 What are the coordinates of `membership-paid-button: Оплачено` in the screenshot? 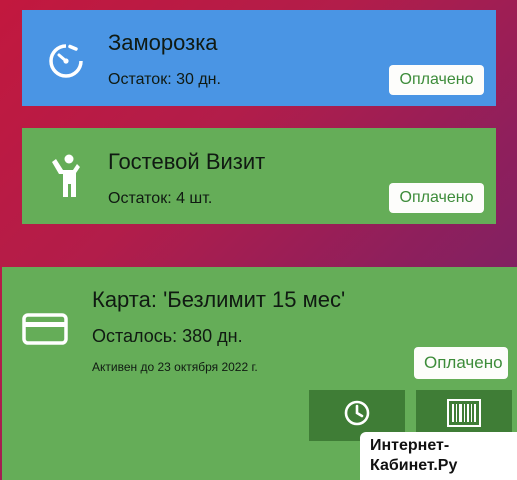 It's located at (461, 363).